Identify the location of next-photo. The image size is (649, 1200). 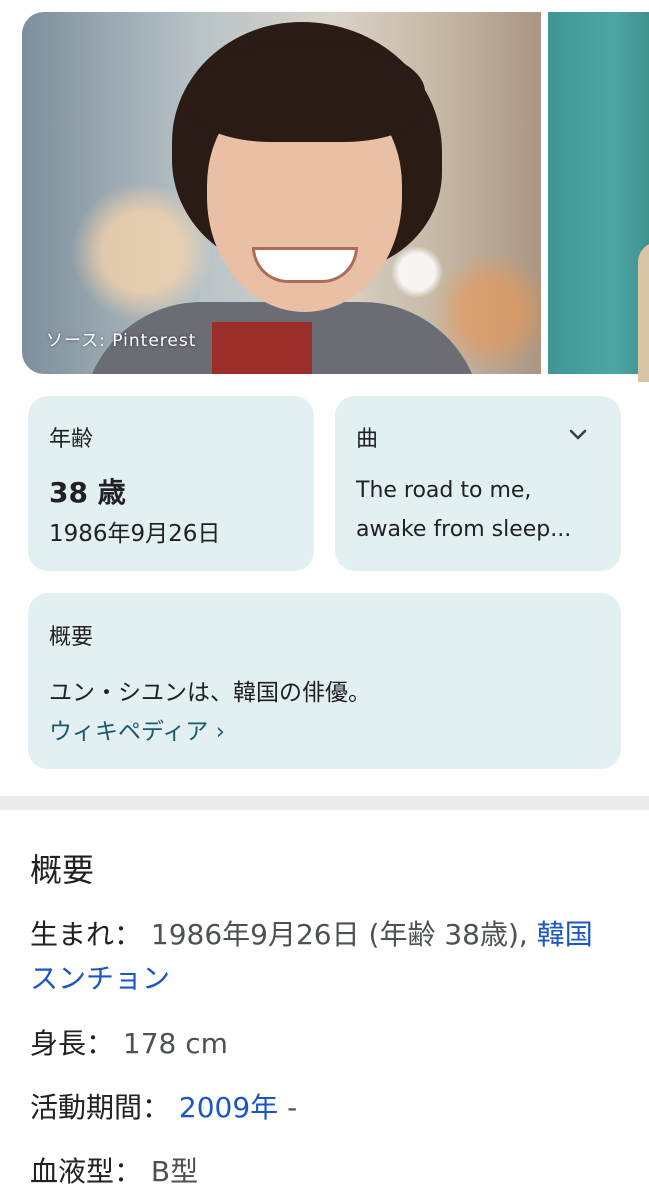
(598, 197).